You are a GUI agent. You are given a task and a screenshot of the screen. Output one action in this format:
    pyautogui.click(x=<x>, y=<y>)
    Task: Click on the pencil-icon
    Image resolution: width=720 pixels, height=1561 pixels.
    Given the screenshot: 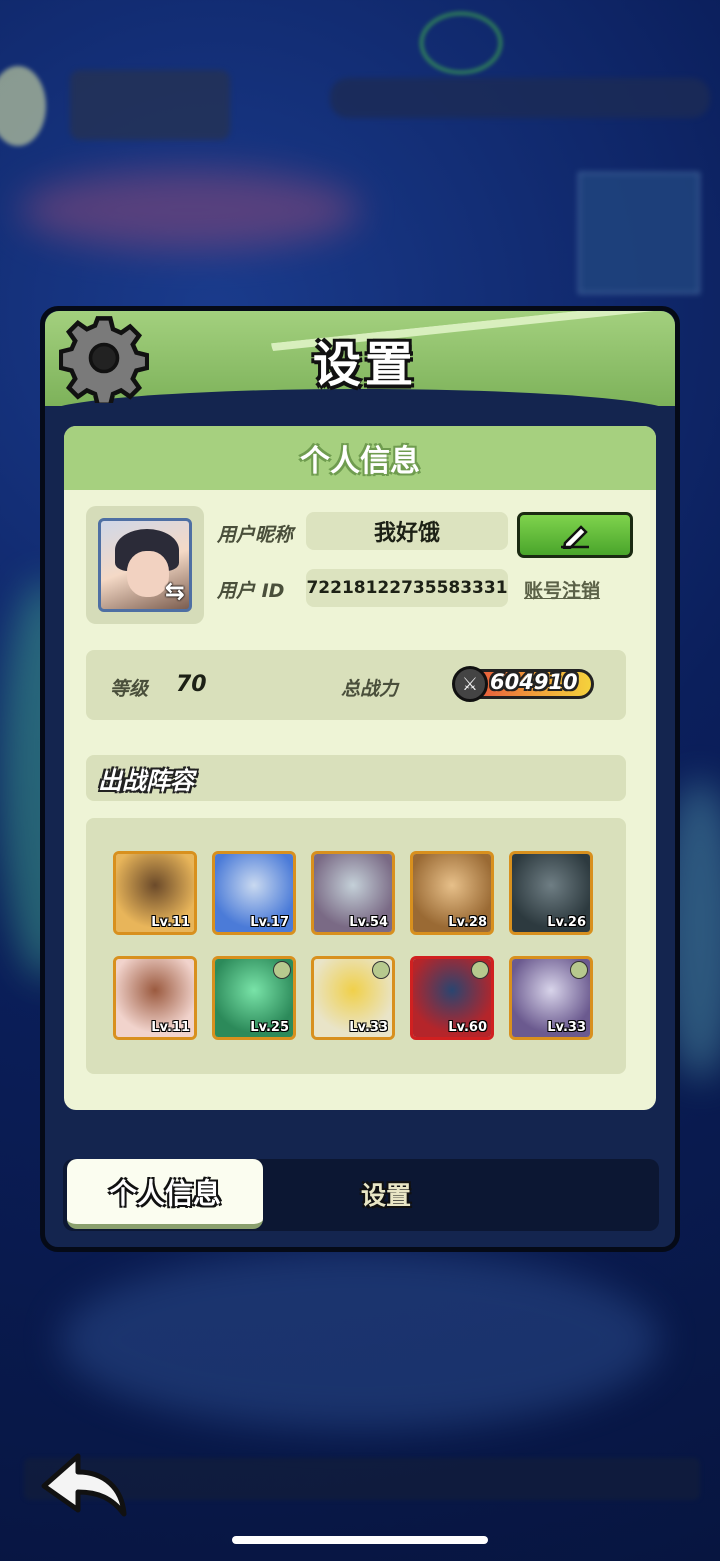 What is the action you would take?
    pyautogui.click(x=575, y=537)
    